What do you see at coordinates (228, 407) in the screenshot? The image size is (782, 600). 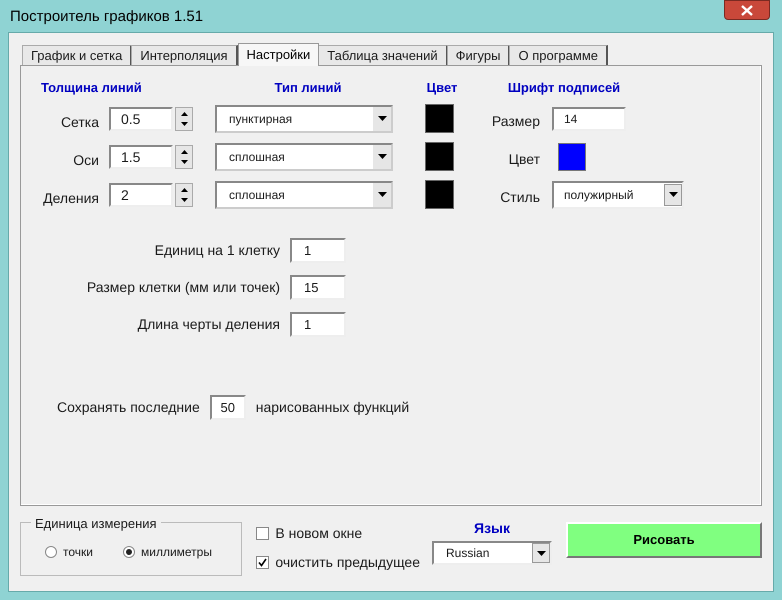 I see `number-field: 50` at bounding box center [228, 407].